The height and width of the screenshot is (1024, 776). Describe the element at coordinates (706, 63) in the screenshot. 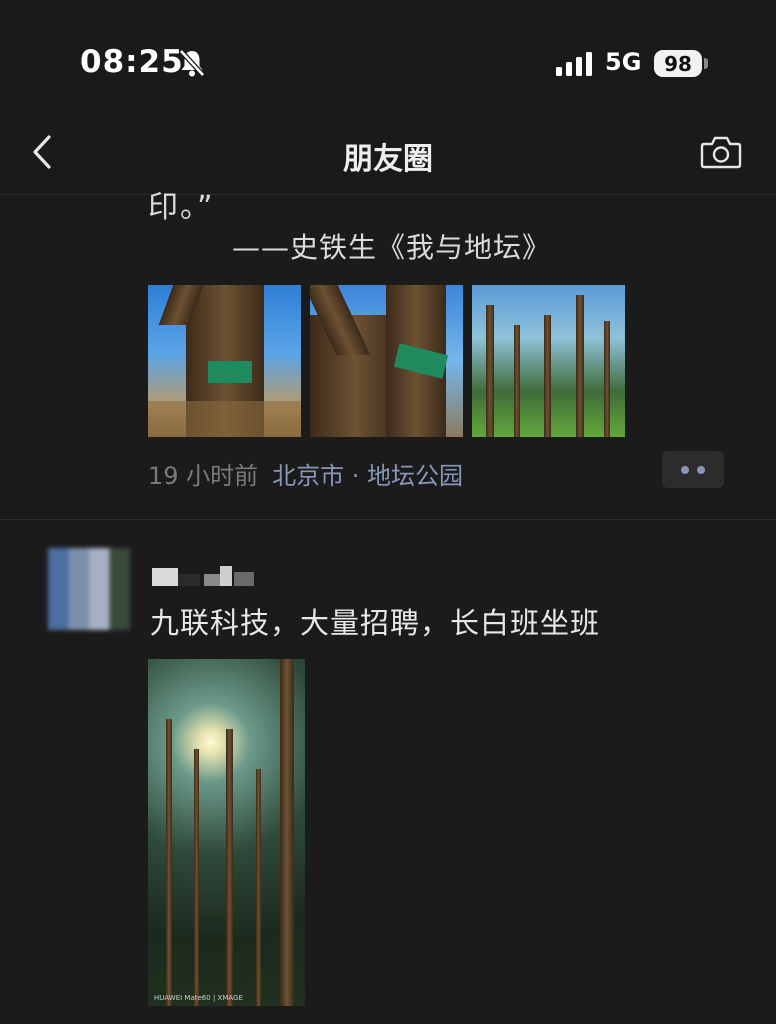

I see `battery-cap` at that location.